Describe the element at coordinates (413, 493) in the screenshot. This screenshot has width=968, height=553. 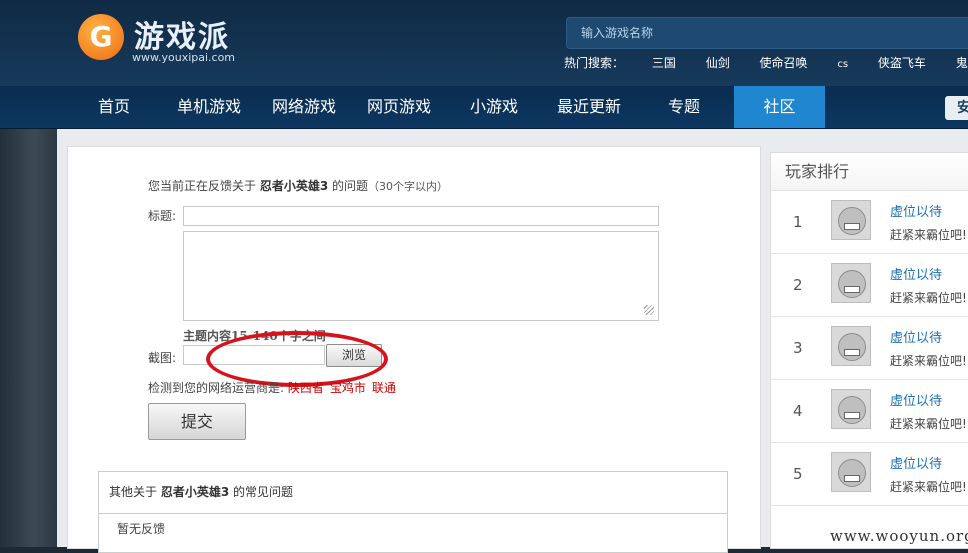
I see `faq-header: 其他关于 忍者小英雄3 的常见问题` at that location.